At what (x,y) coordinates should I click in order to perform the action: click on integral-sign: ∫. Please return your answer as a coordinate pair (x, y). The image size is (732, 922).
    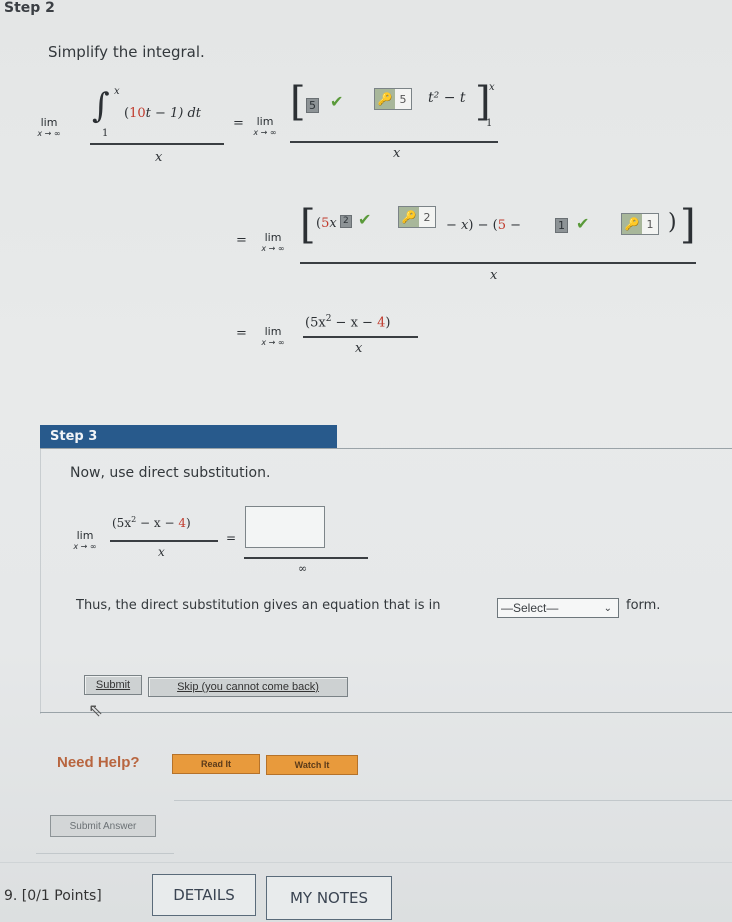
    Looking at the image, I should click on (101, 106).